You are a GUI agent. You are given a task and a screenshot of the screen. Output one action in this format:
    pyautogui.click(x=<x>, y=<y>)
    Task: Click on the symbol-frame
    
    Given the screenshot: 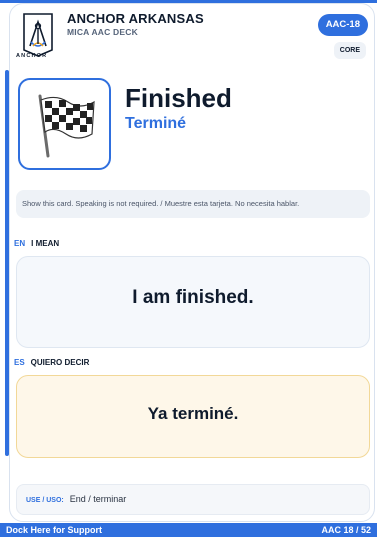 What is the action you would take?
    pyautogui.click(x=64, y=124)
    